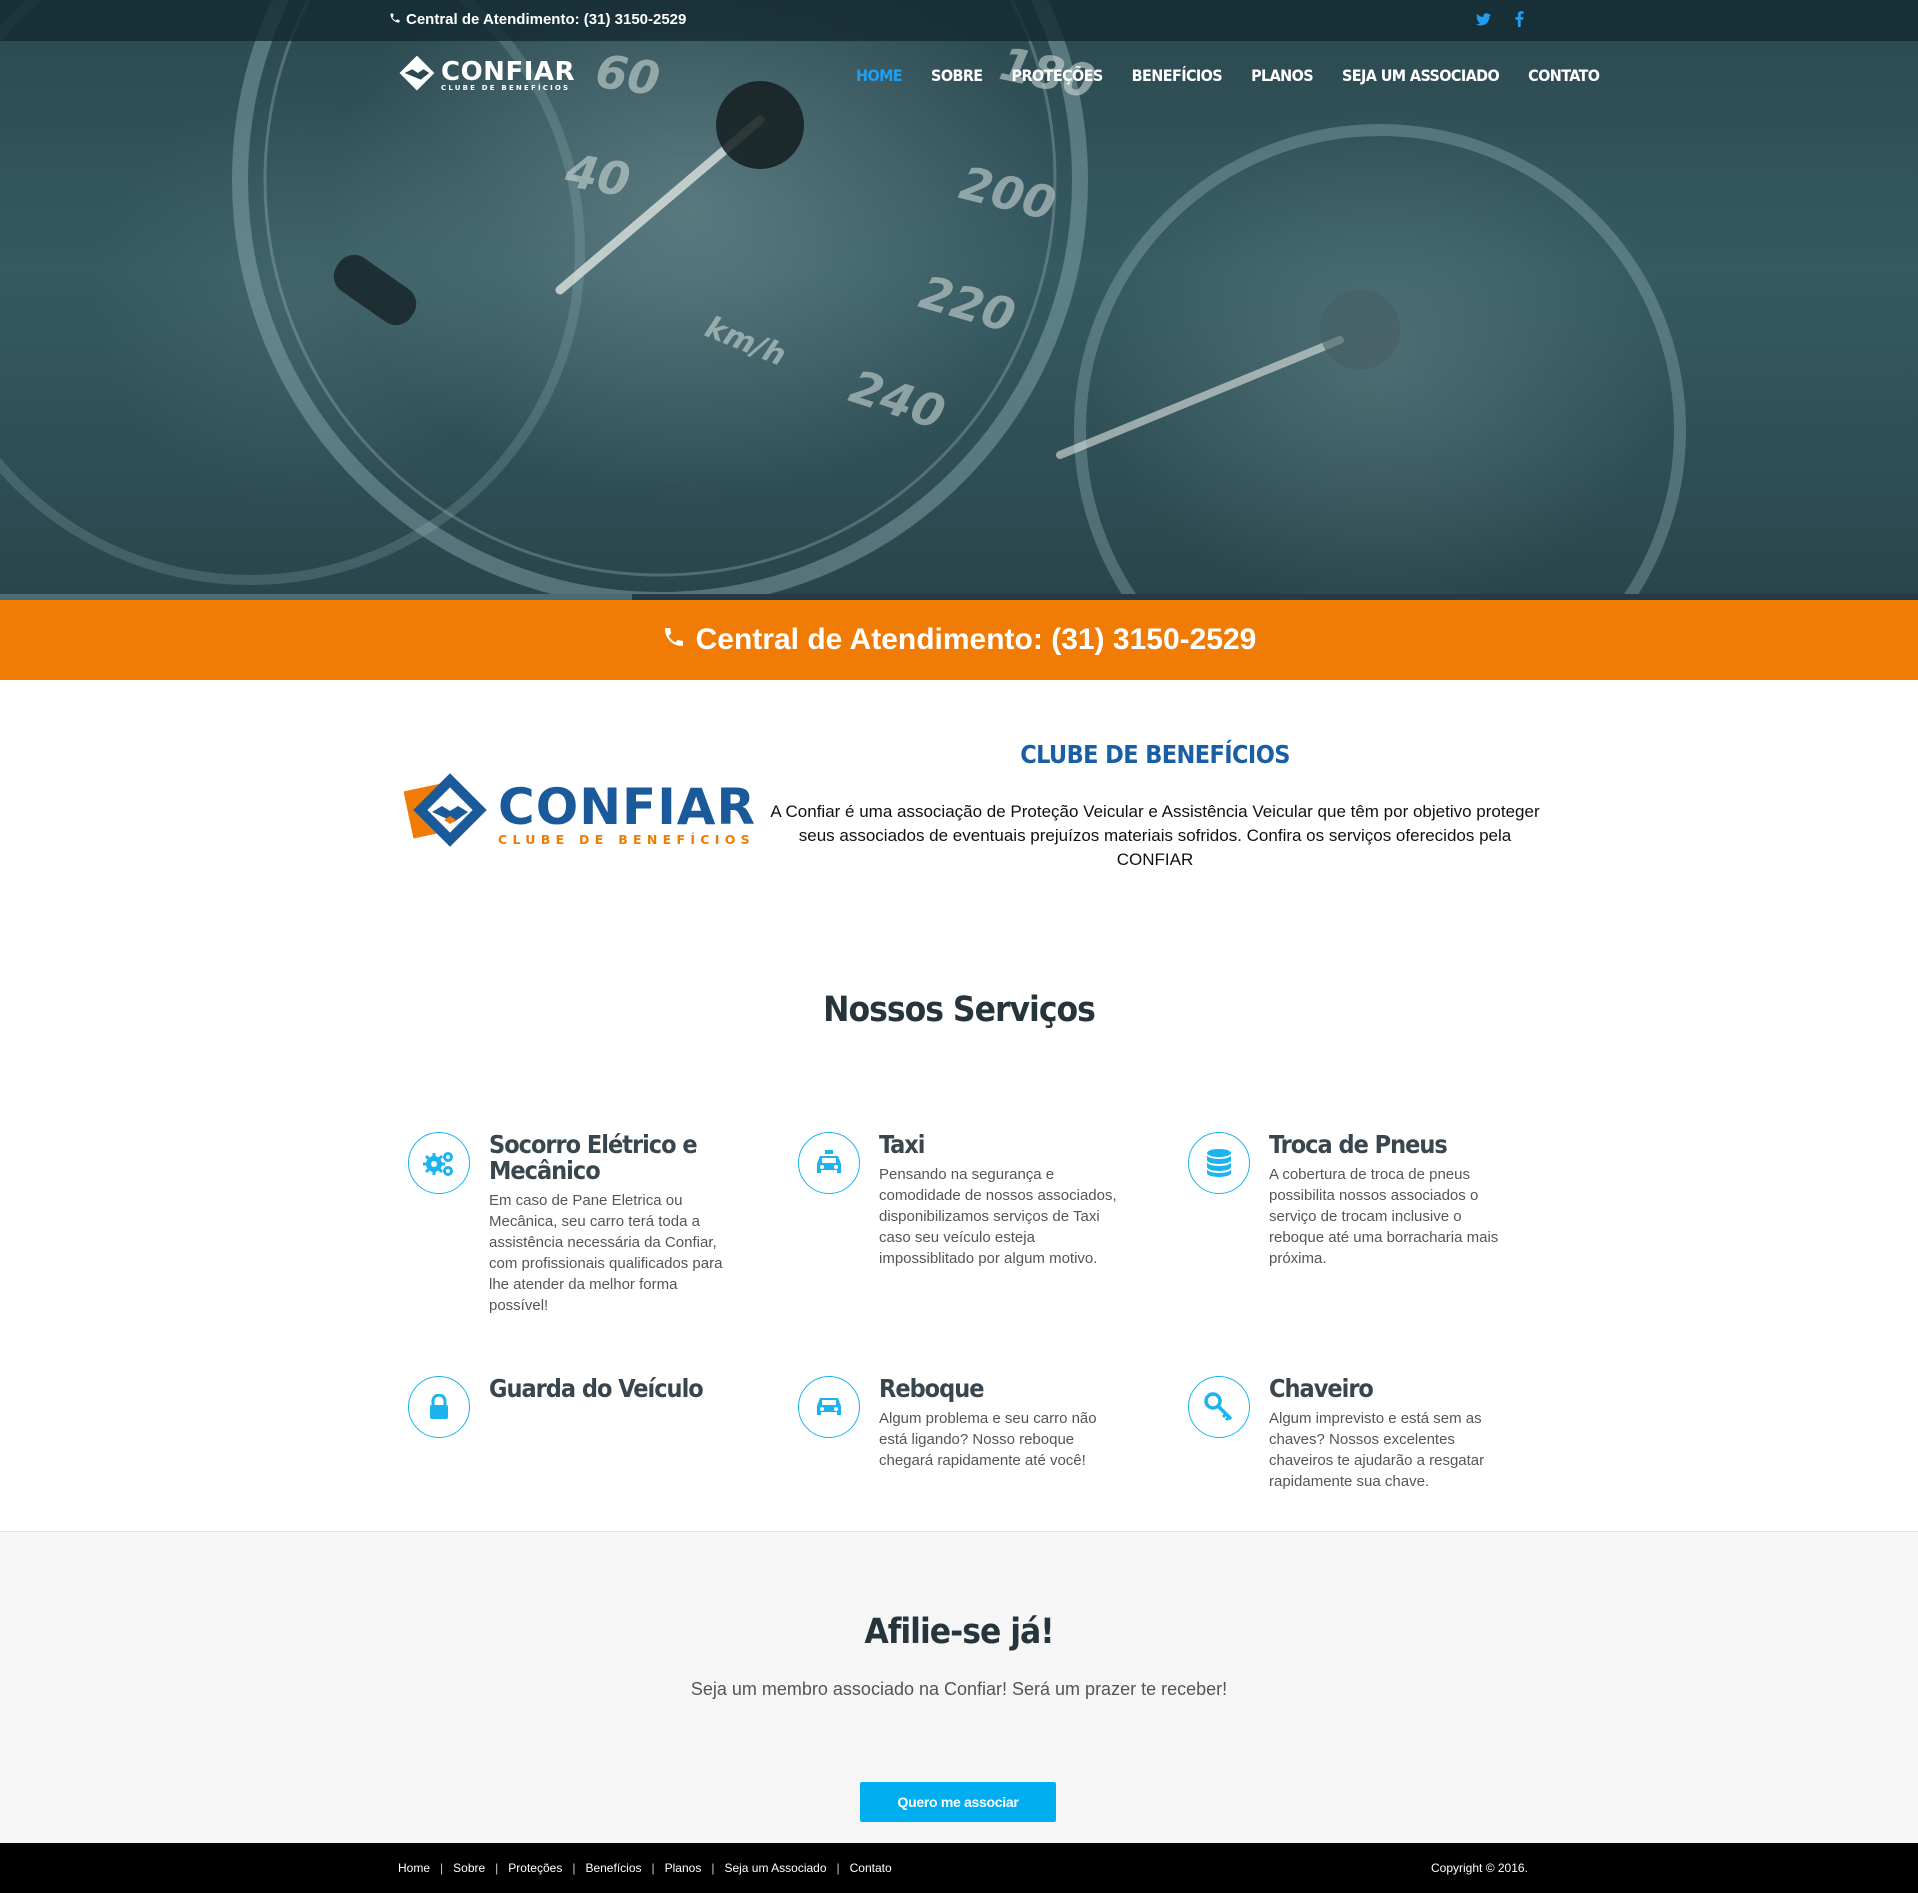 Image resolution: width=1918 pixels, height=1893 pixels. What do you see at coordinates (1519, 19) in the screenshot?
I see `facebook-icon` at bounding box center [1519, 19].